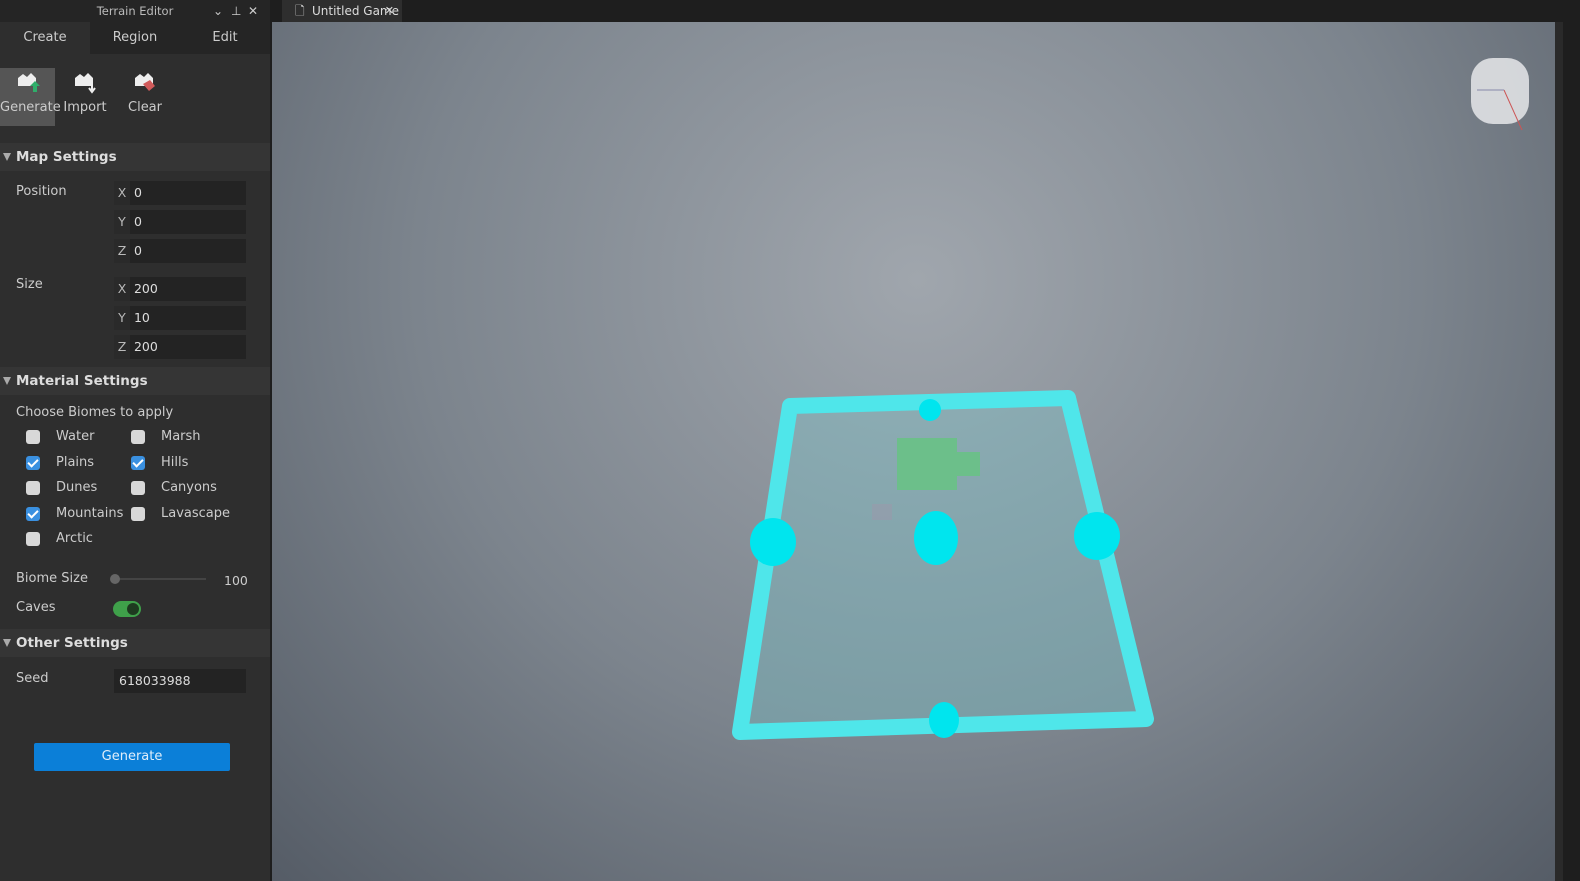 The image size is (1580, 881). What do you see at coordinates (28, 82) in the screenshot?
I see `terrain-generate-icon` at bounding box center [28, 82].